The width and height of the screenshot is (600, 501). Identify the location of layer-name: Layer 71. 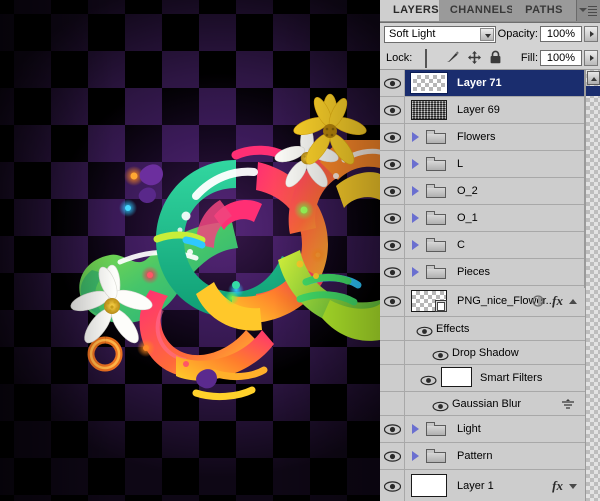
(479, 83).